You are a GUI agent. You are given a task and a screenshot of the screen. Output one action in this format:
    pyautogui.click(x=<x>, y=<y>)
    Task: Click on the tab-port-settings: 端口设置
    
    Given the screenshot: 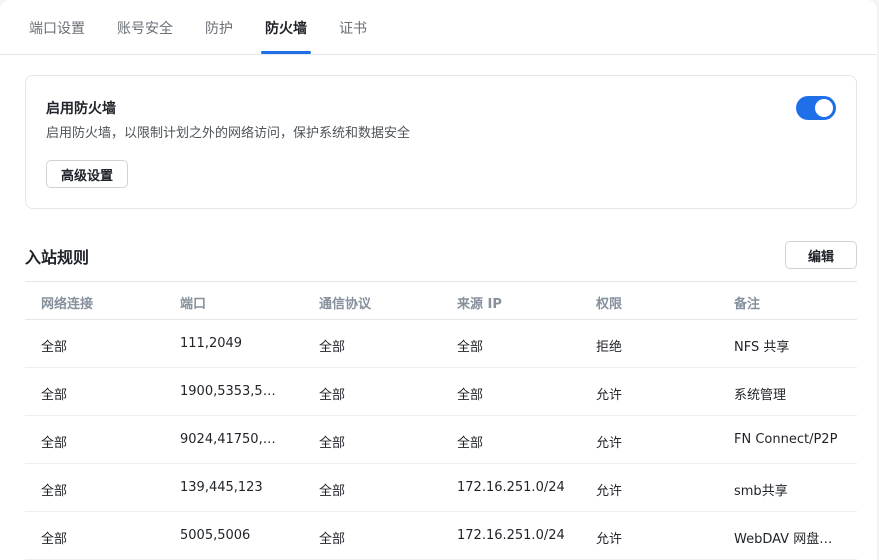 What is the action you would take?
    pyautogui.click(x=57, y=28)
    